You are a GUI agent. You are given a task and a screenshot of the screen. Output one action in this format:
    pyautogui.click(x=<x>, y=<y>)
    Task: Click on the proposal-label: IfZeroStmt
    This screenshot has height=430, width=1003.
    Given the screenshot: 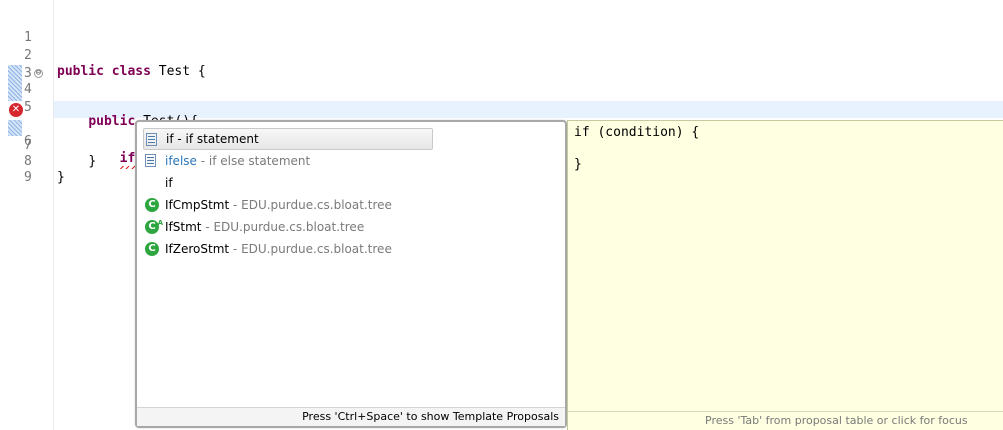 What is the action you would take?
    pyautogui.click(x=197, y=249)
    